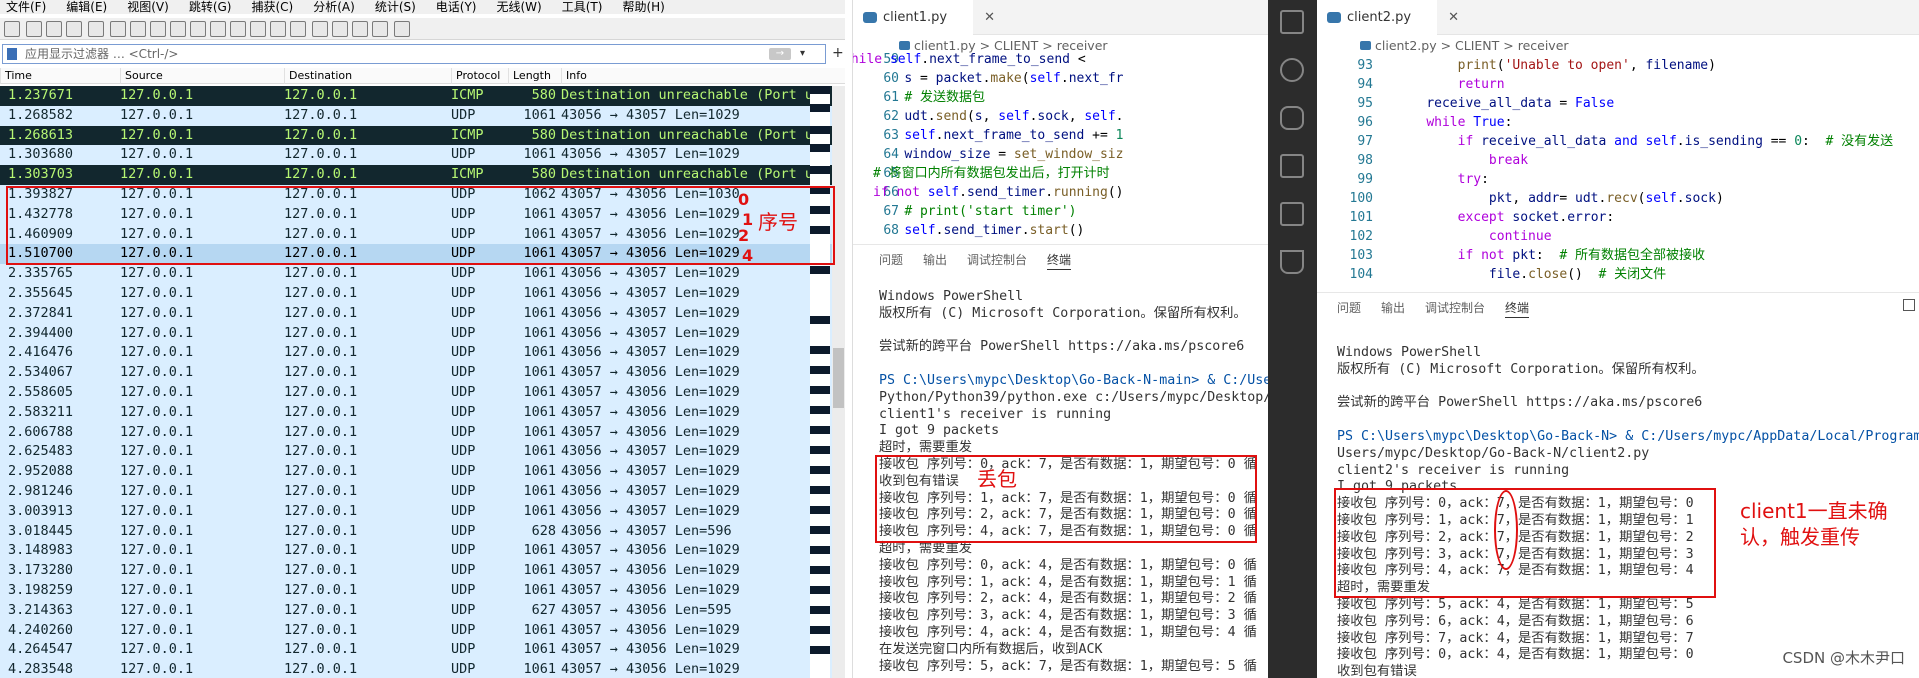  Describe the element at coordinates (1292, 166) in the screenshot. I see `run-debug-icon` at that location.